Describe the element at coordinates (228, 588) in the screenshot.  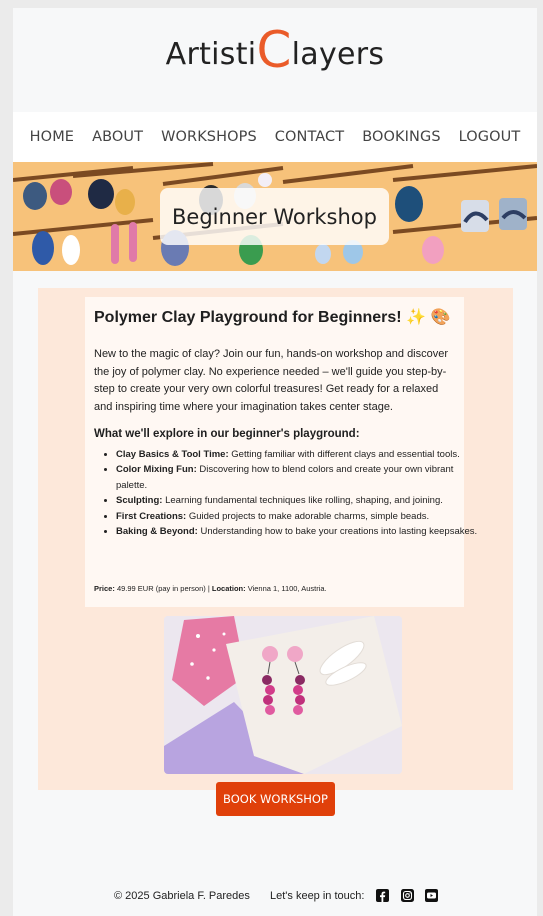
I see `location-label: Location:` at that location.